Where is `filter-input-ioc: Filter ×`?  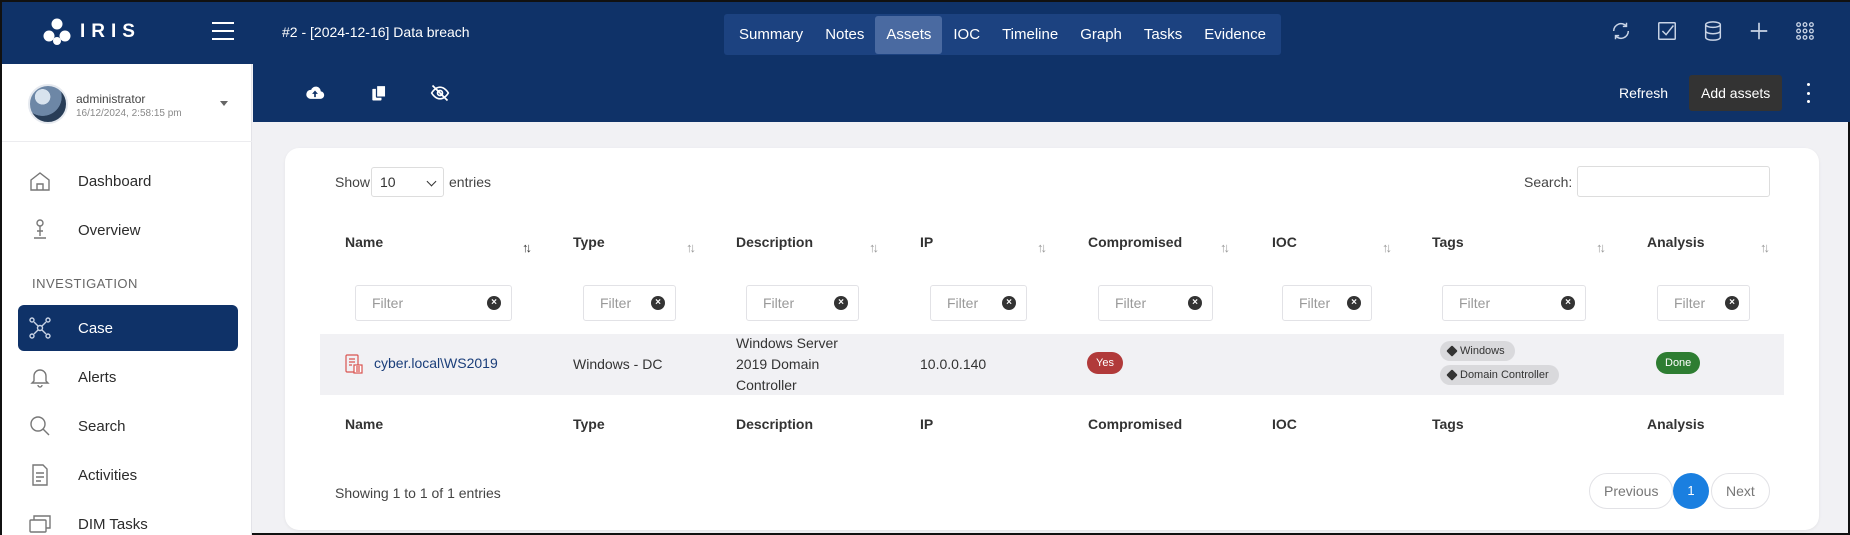
filter-input-ioc: Filter × is located at coordinates (1327, 303).